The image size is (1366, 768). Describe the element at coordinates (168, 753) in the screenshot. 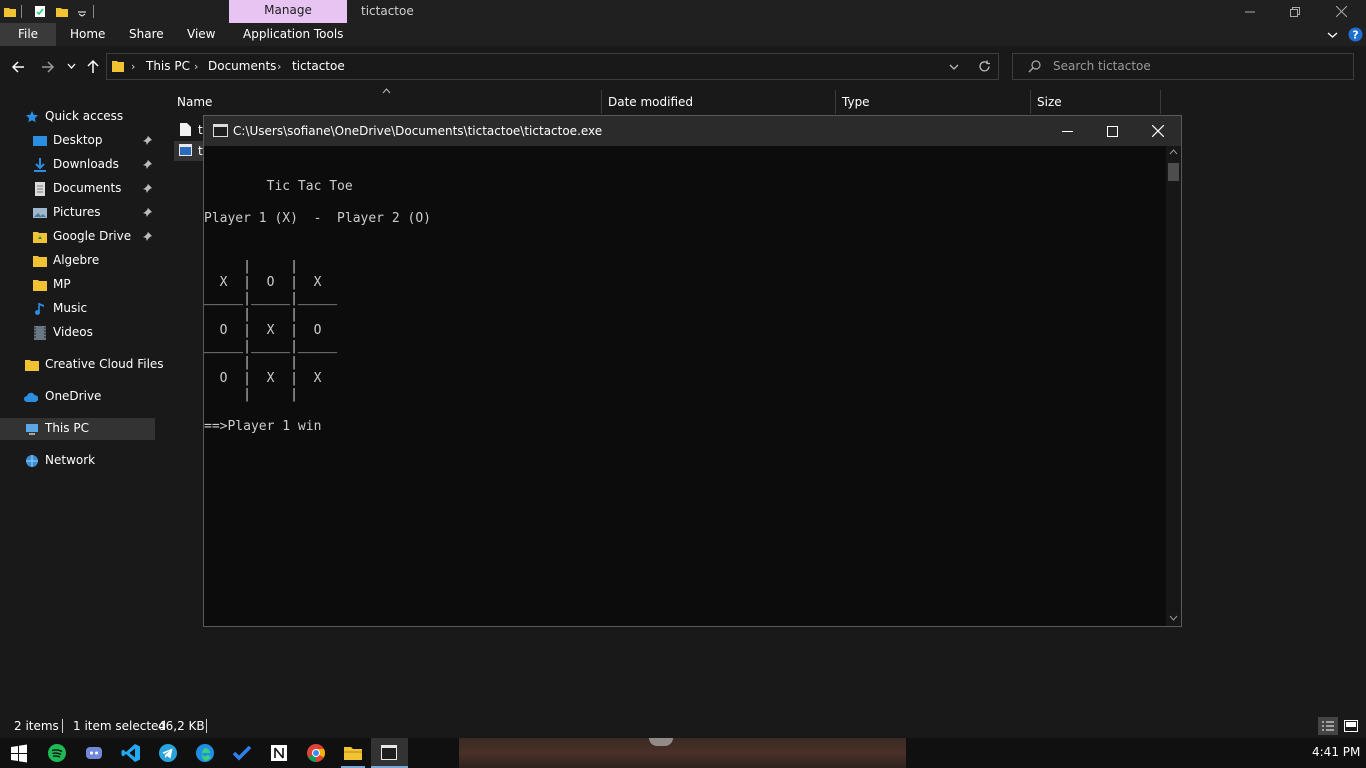

I see `telegram-icon` at that location.